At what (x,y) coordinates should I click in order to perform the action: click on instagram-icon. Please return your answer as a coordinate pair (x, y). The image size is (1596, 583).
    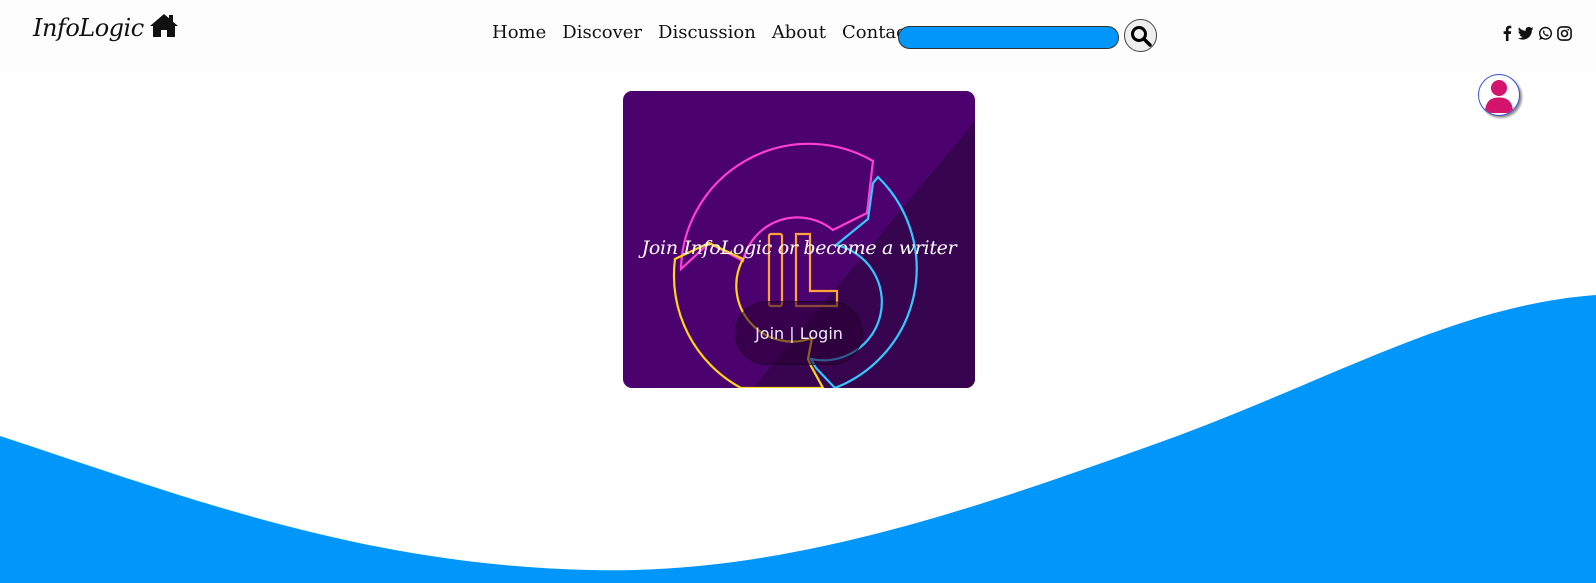
    Looking at the image, I should click on (1564, 33).